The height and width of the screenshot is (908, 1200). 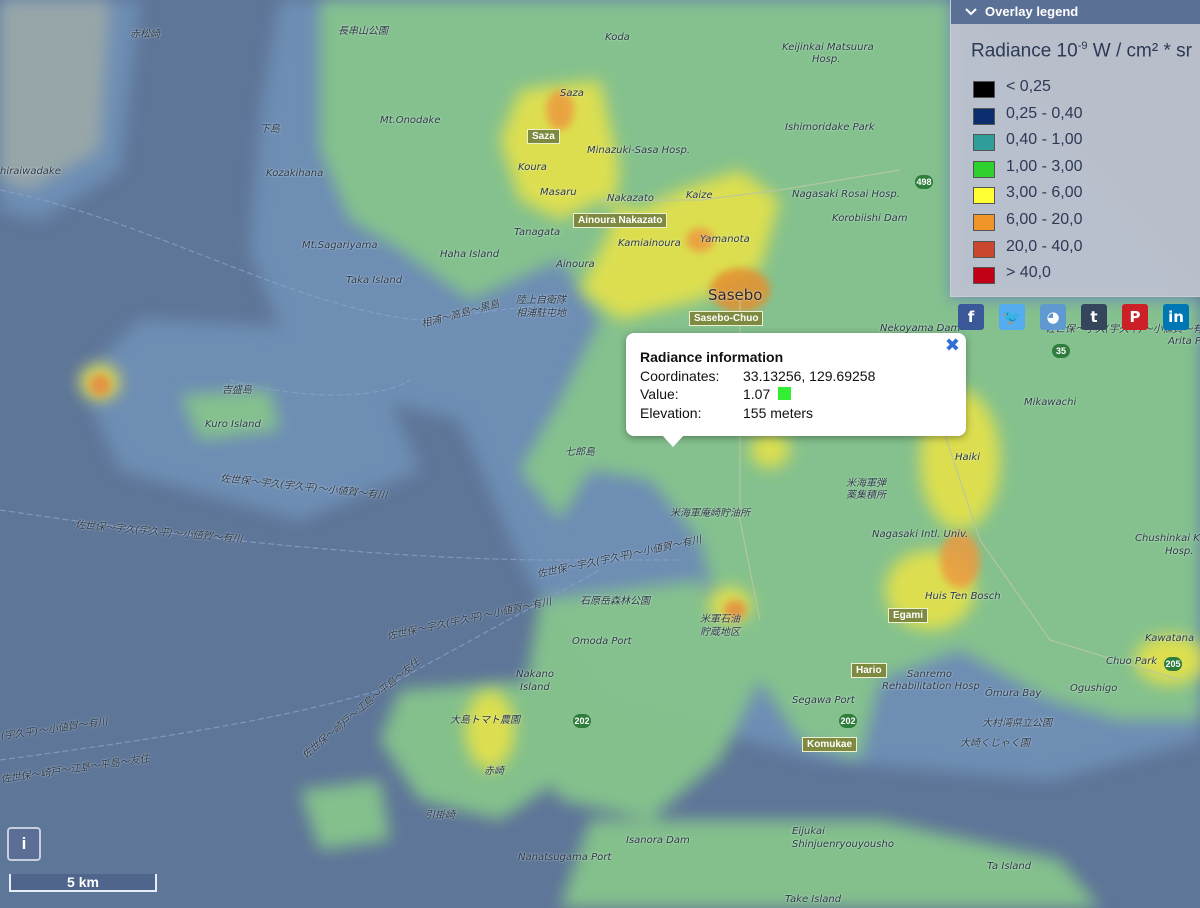 I want to click on map-label: Kuro Island, so click(x=233, y=424).